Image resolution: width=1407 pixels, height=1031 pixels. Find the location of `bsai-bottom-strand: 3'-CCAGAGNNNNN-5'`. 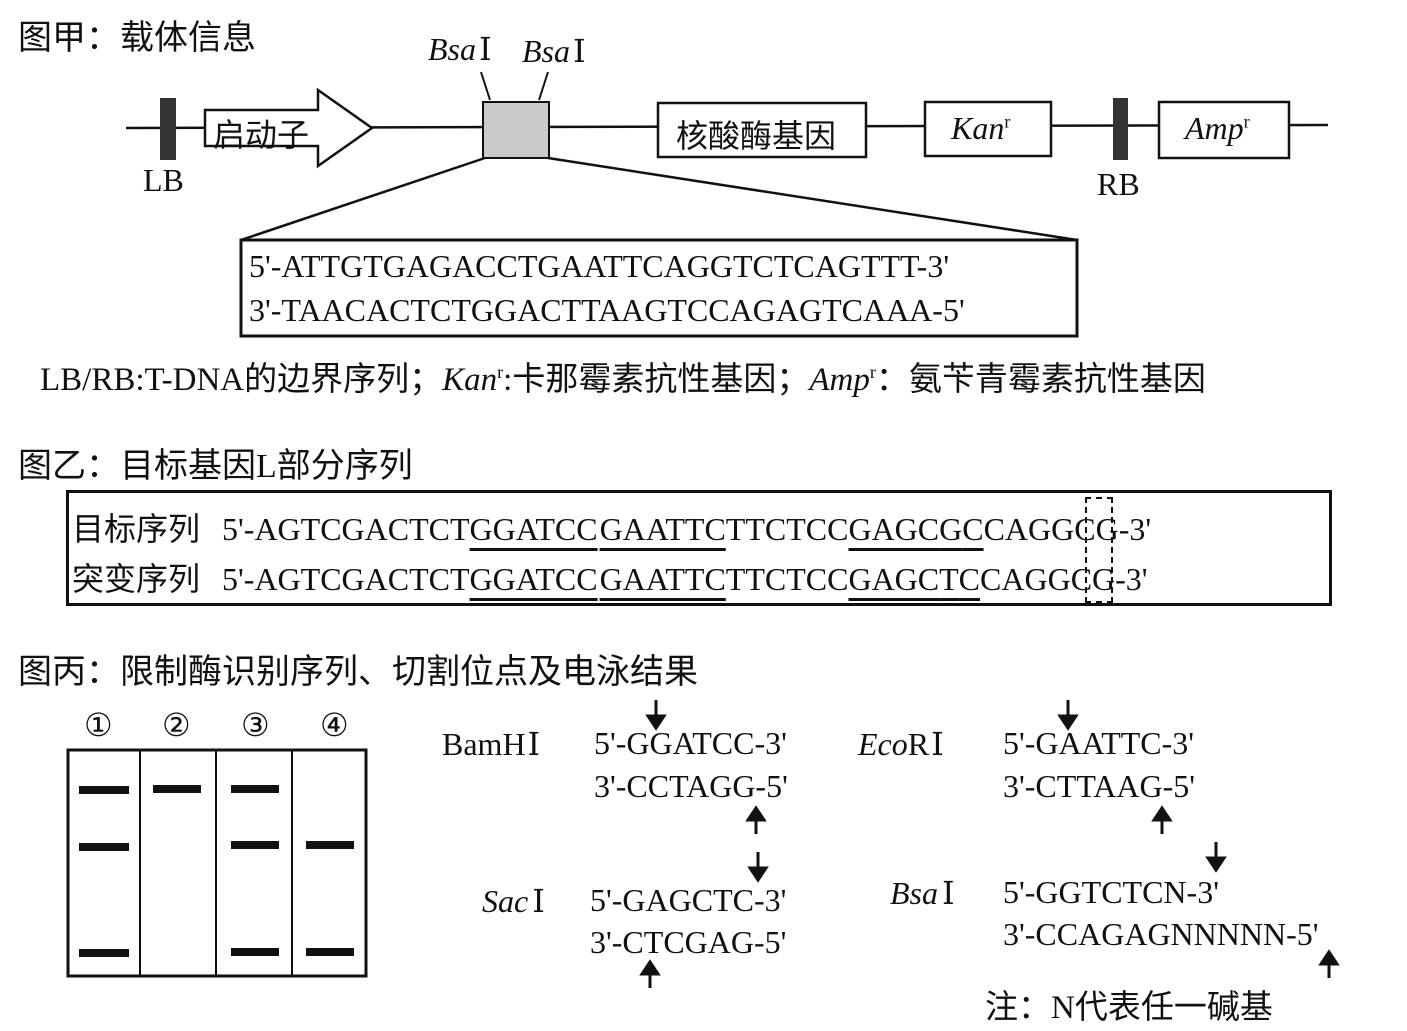

bsai-bottom-strand: 3'-CCAGAGNNNNN-5' is located at coordinates (1161, 934).